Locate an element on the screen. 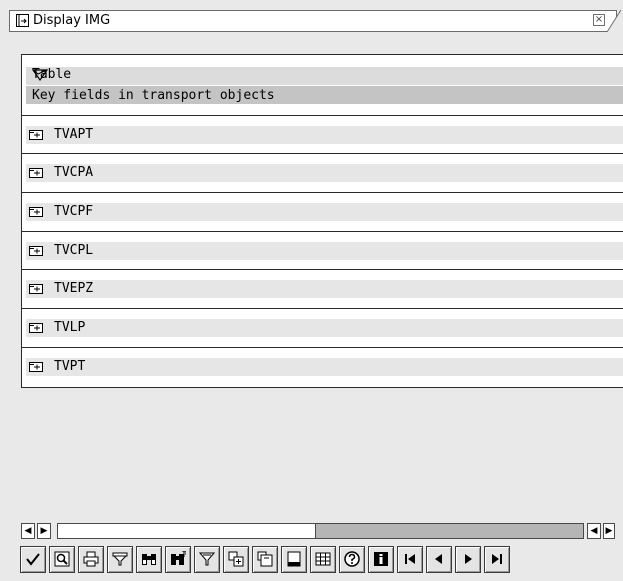 The height and width of the screenshot is (581, 623). find-next-icon is located at coordinates (178, 558).